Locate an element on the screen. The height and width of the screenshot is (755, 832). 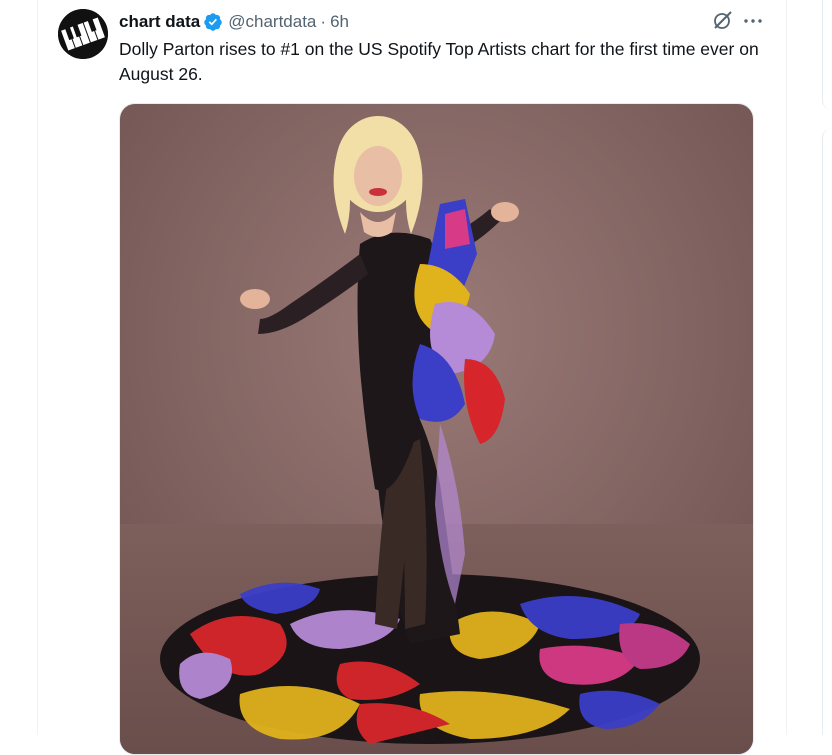
tweet-header: chart data @chartdata · 6h is located at coordinates (234, 22).